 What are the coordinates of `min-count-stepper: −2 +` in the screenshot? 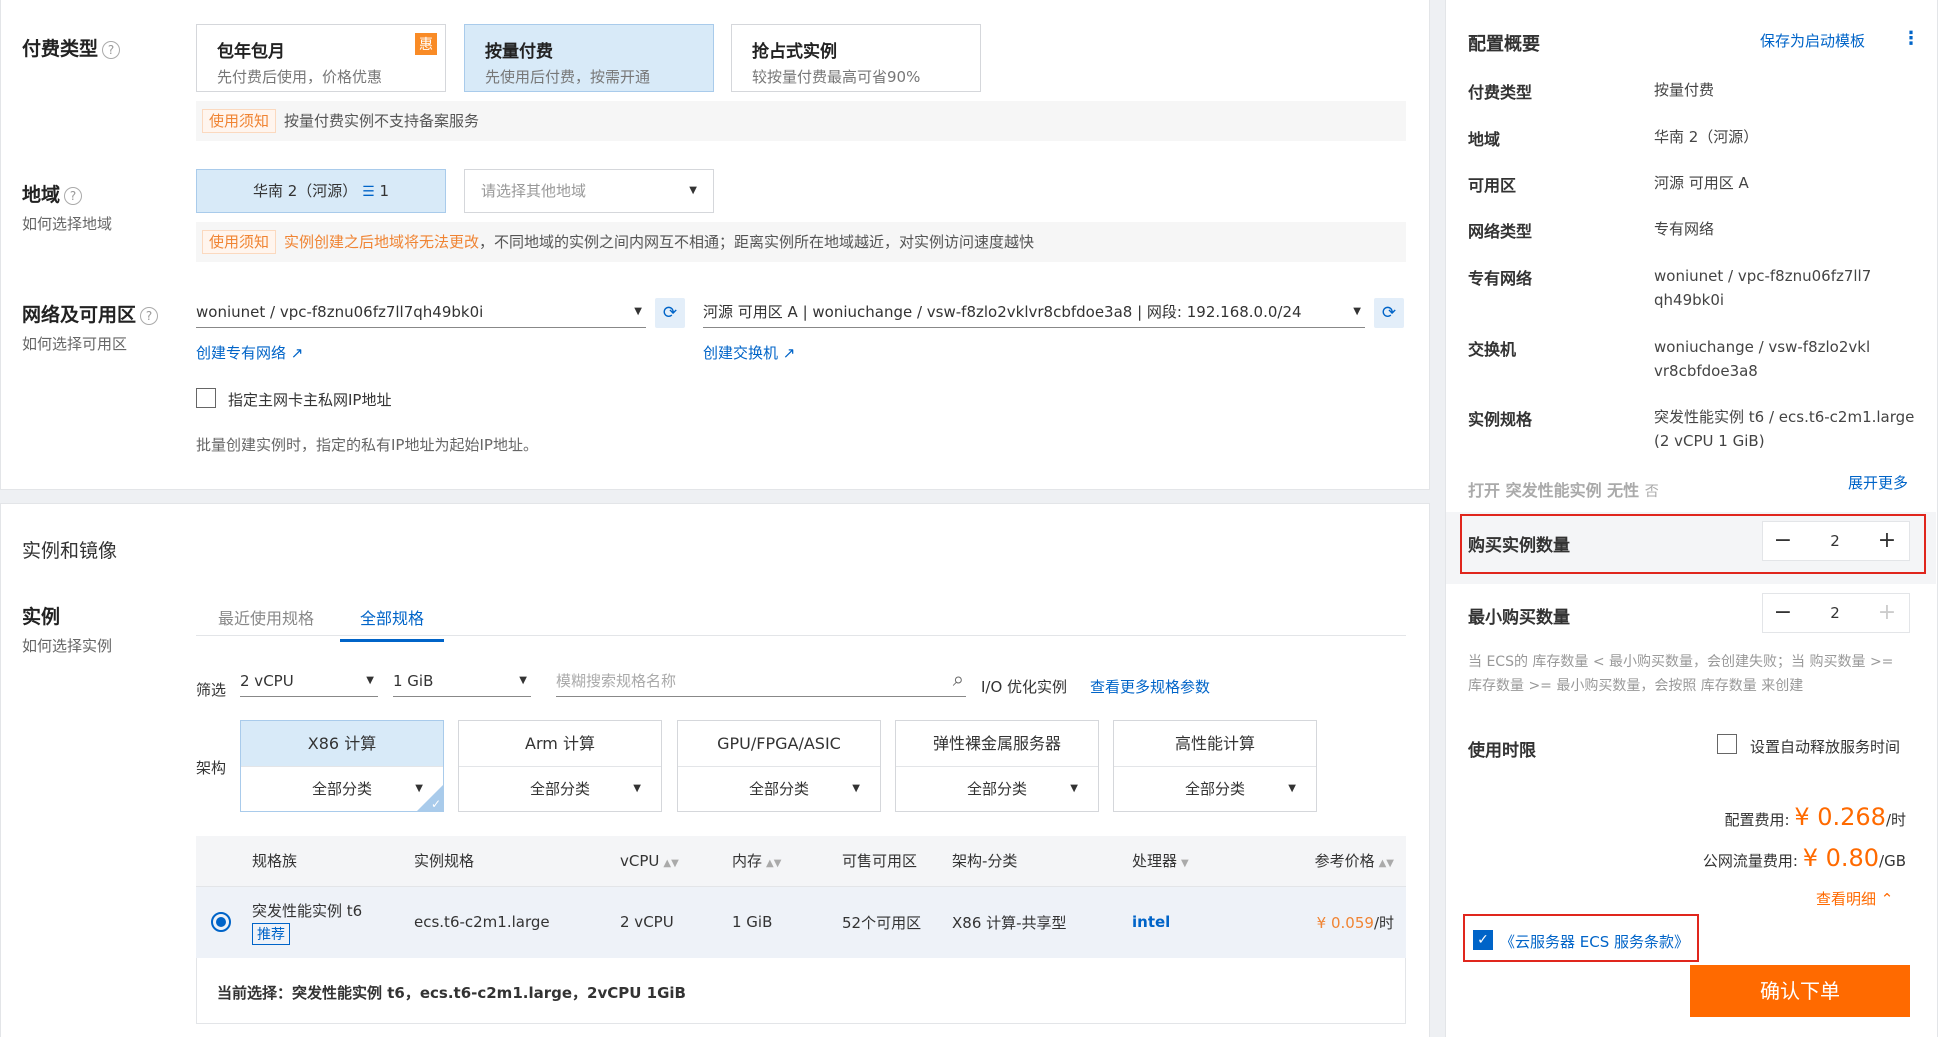 It's located at (1836, 613).